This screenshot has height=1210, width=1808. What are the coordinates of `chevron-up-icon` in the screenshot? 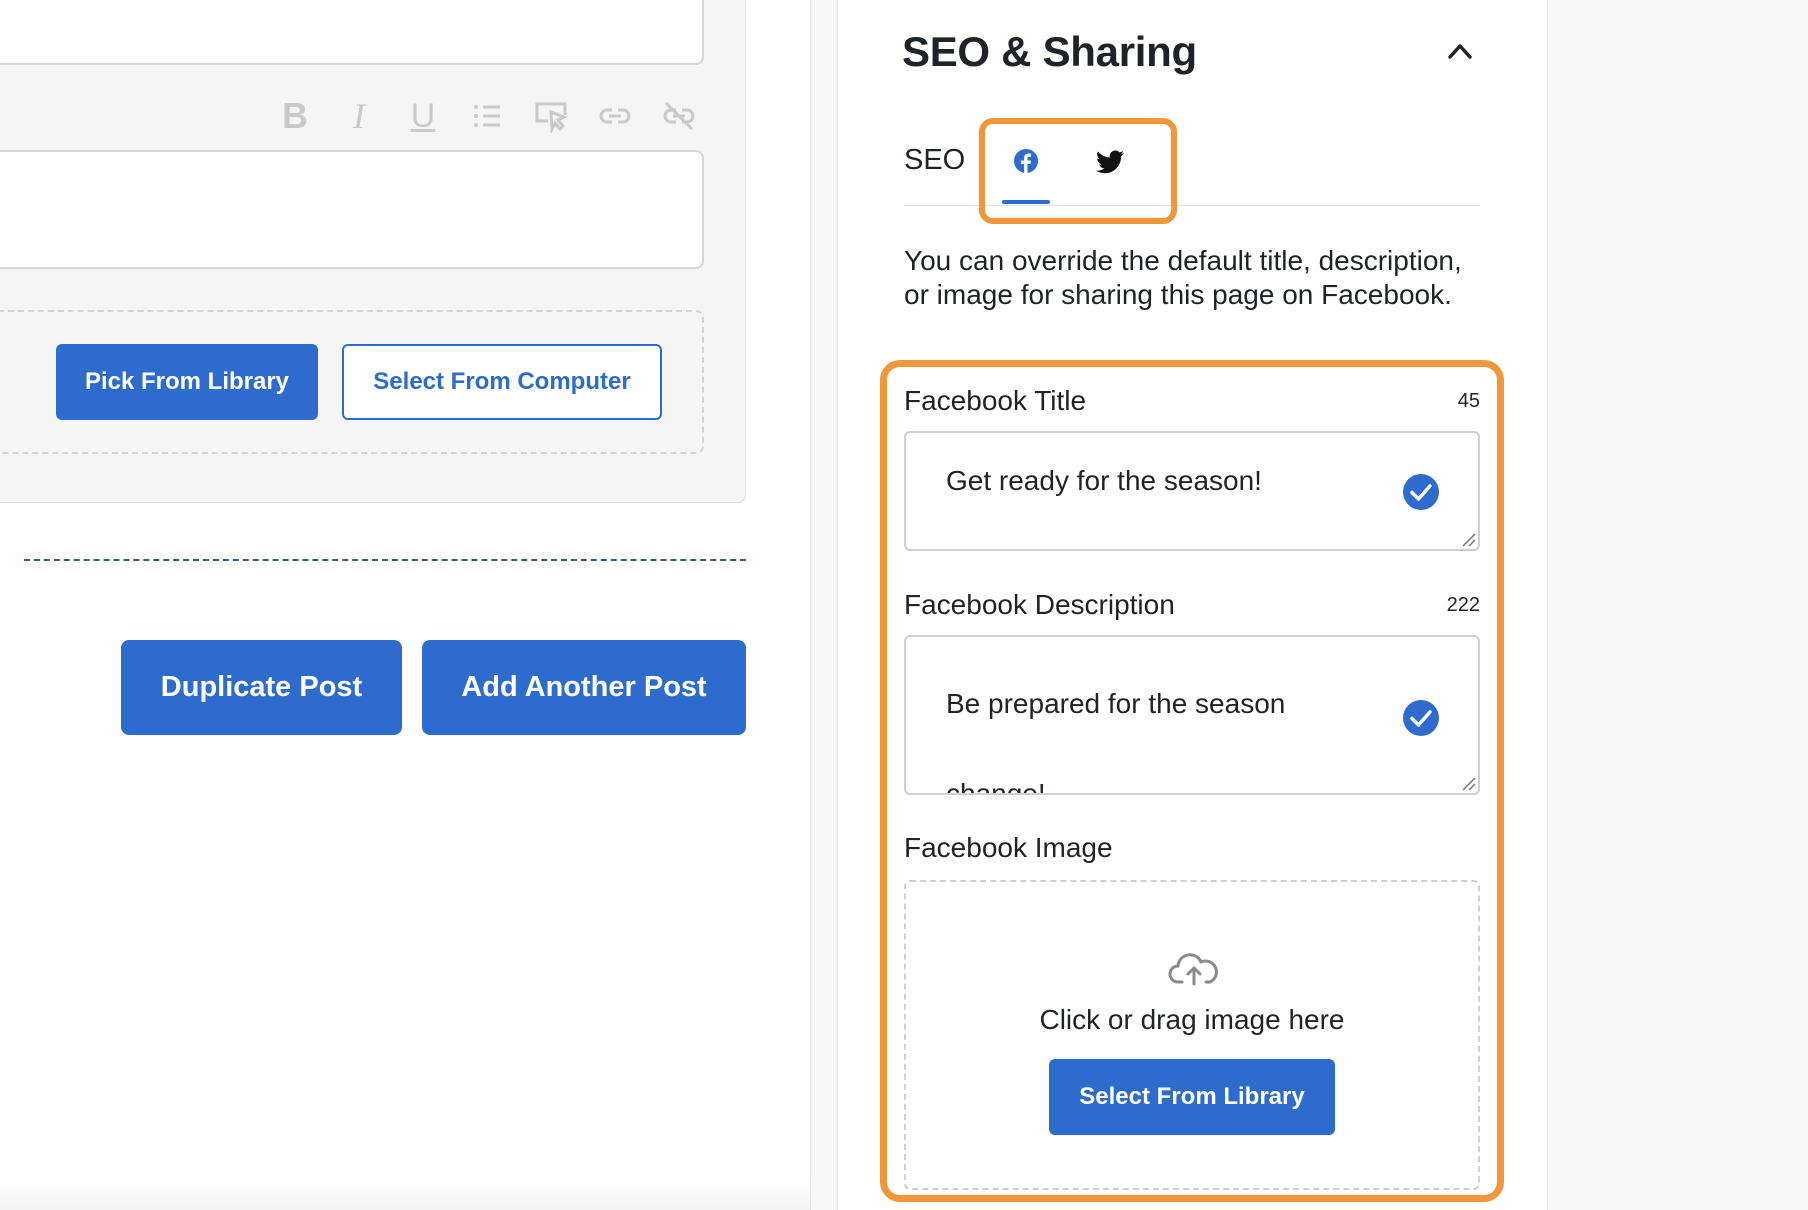 It's located at (1460, 51).